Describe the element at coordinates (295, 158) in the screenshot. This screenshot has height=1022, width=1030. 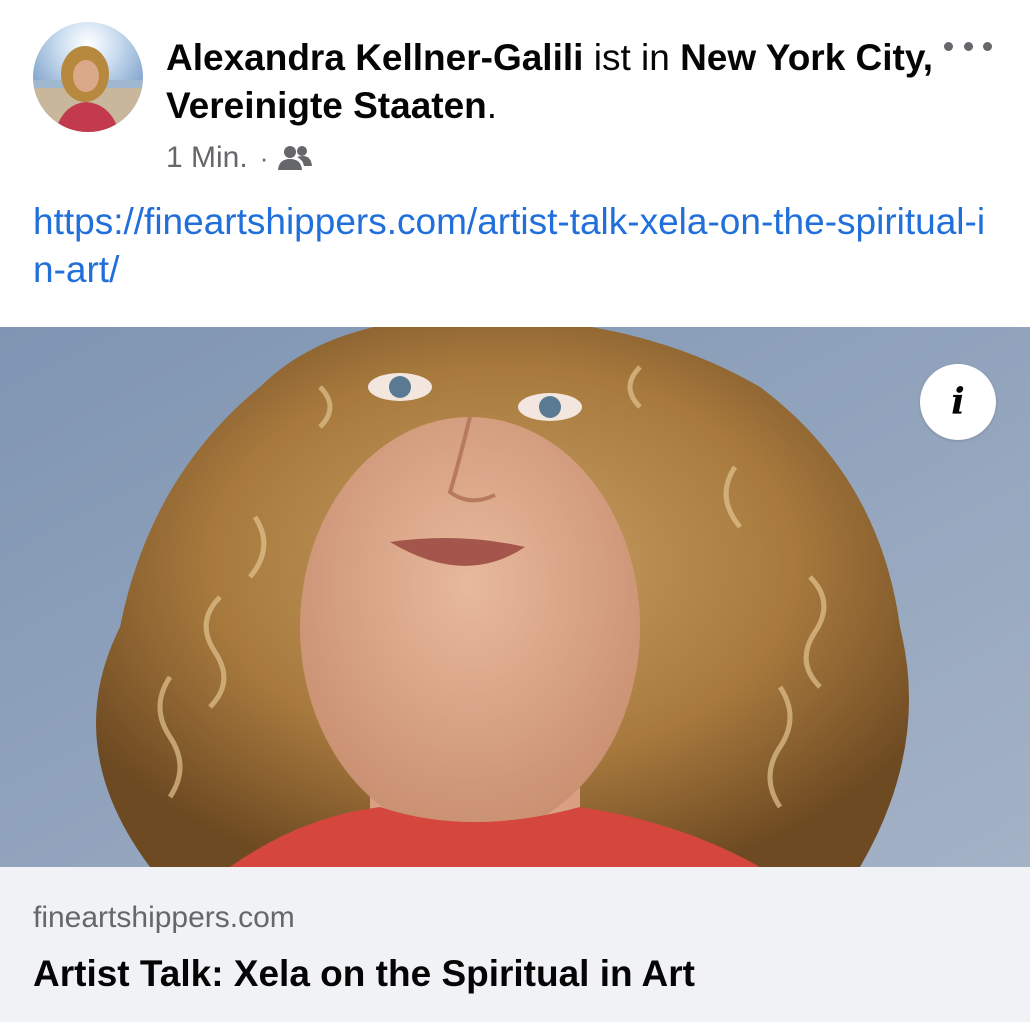
I see `friends-icon` at that location.